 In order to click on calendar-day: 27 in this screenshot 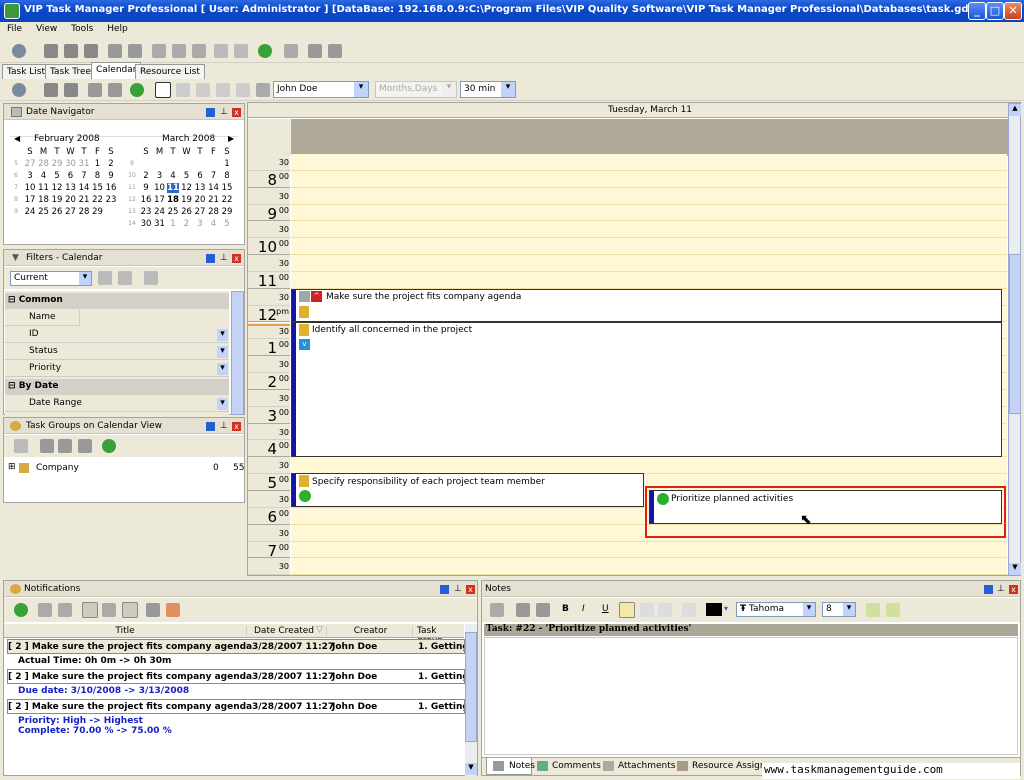, I will do `click(71, 212)`.